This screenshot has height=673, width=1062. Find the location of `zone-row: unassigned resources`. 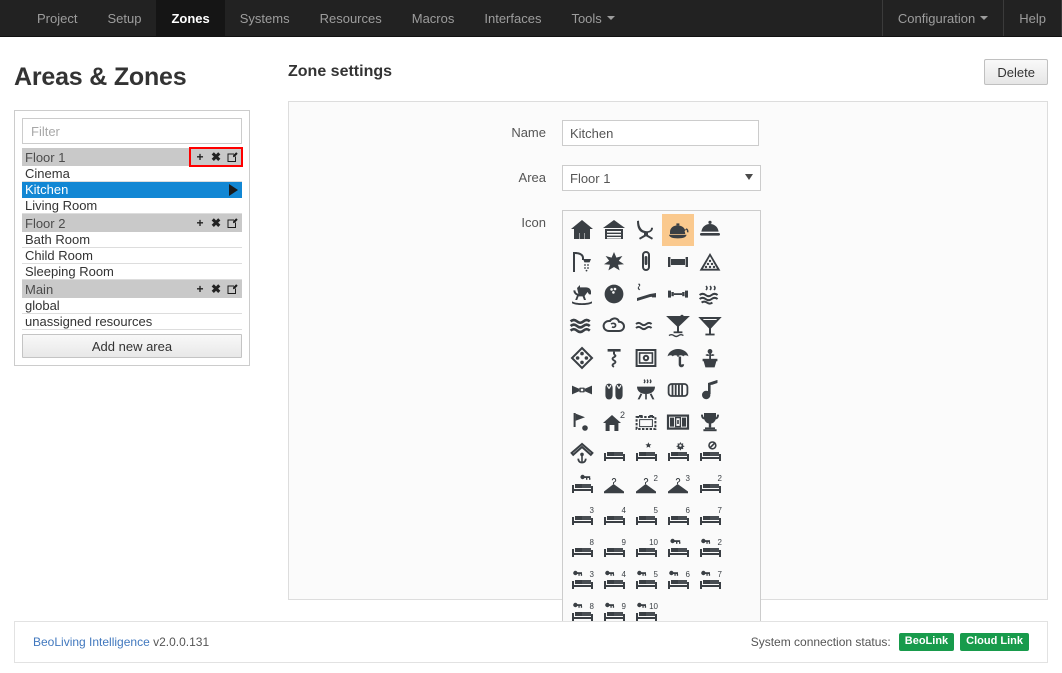

zone-row: unassigned resources is located at coordinates (132, 322).